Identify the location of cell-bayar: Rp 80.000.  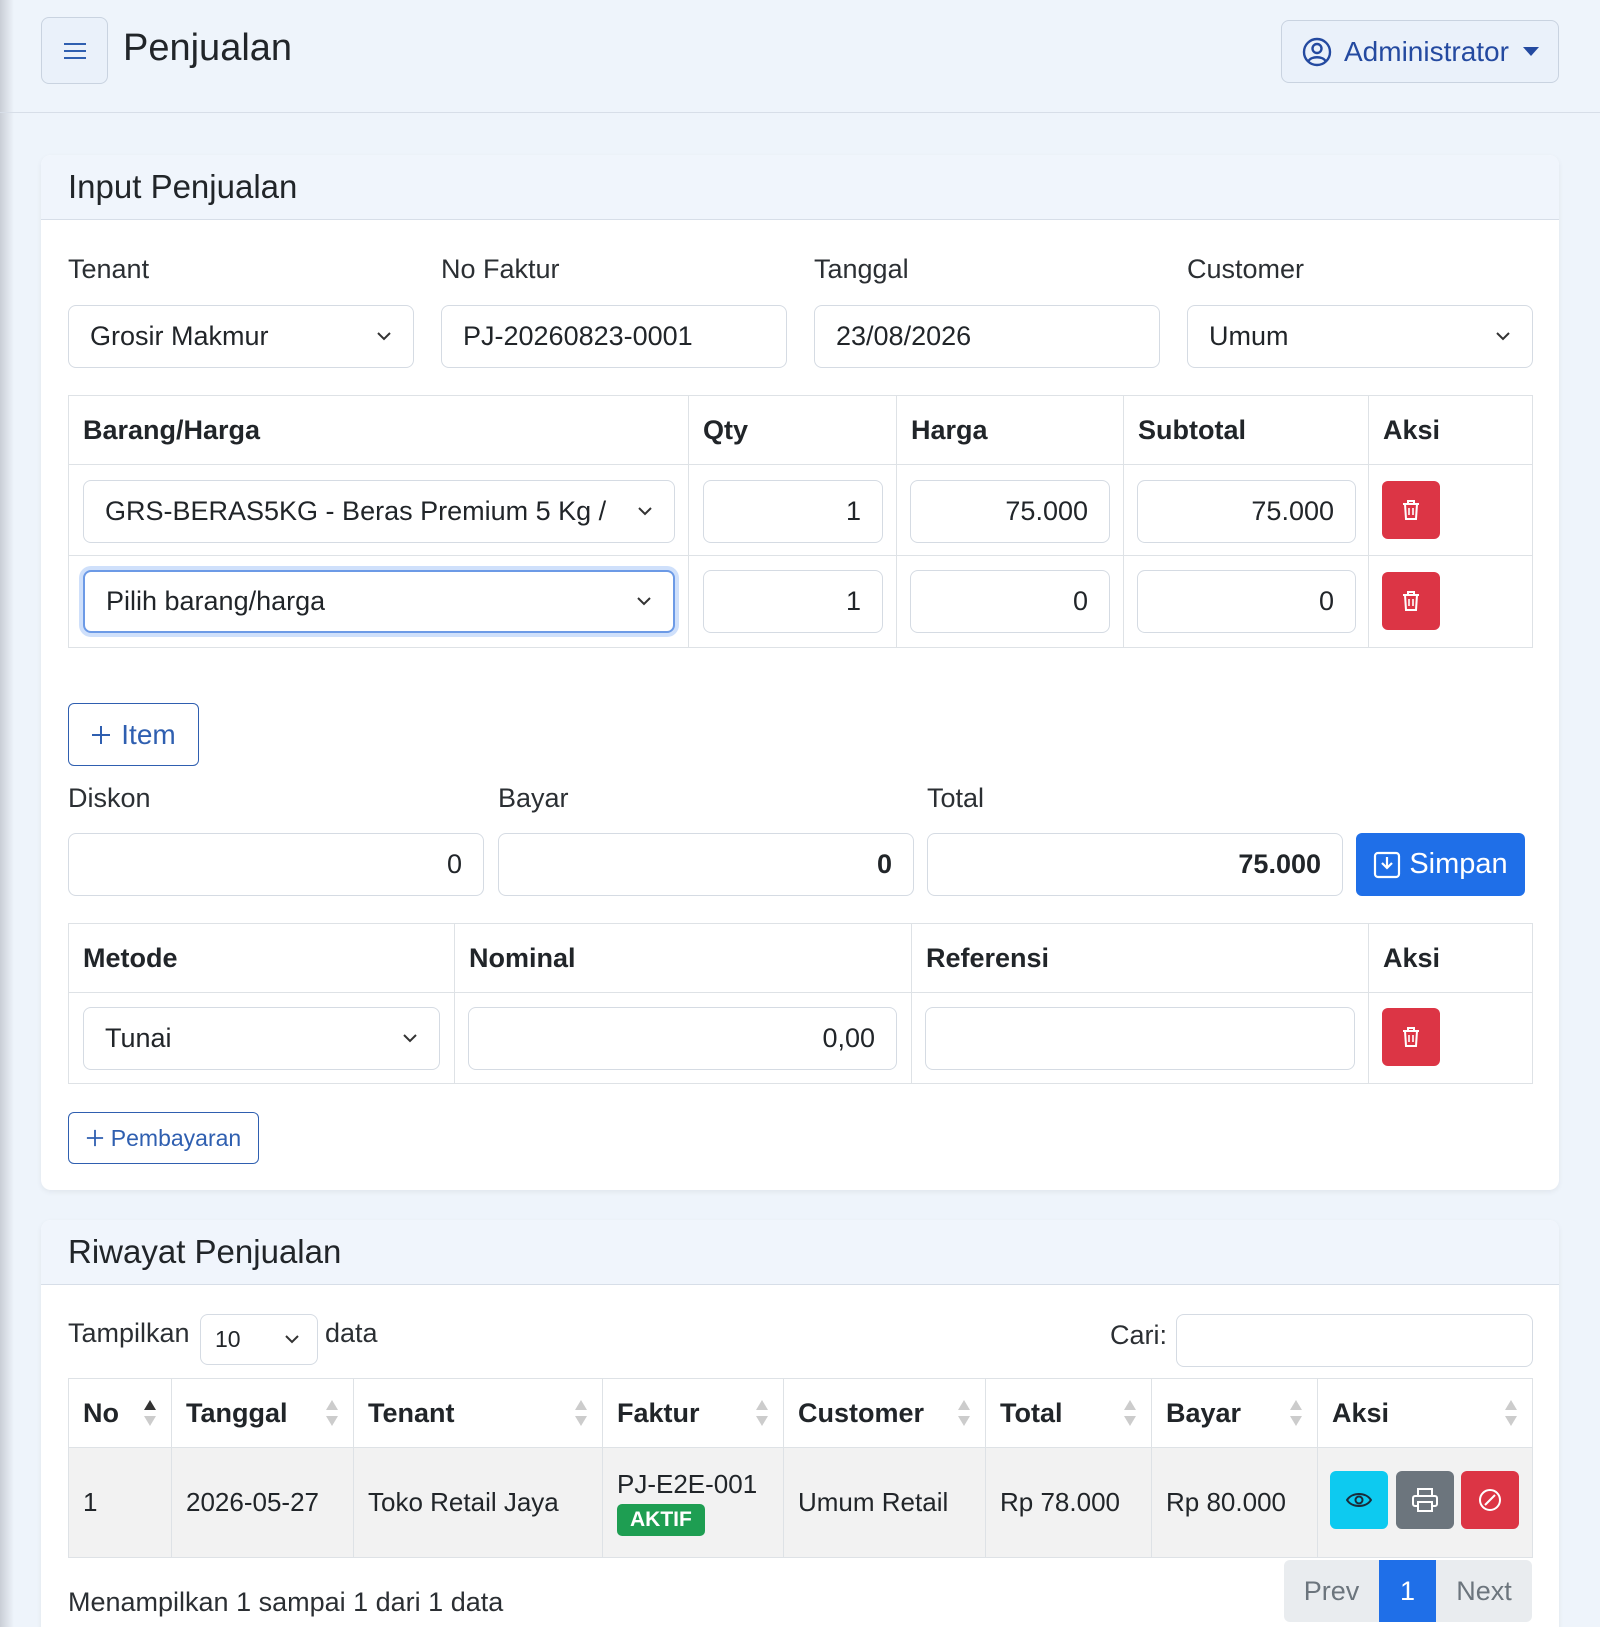
(1234, 1502).